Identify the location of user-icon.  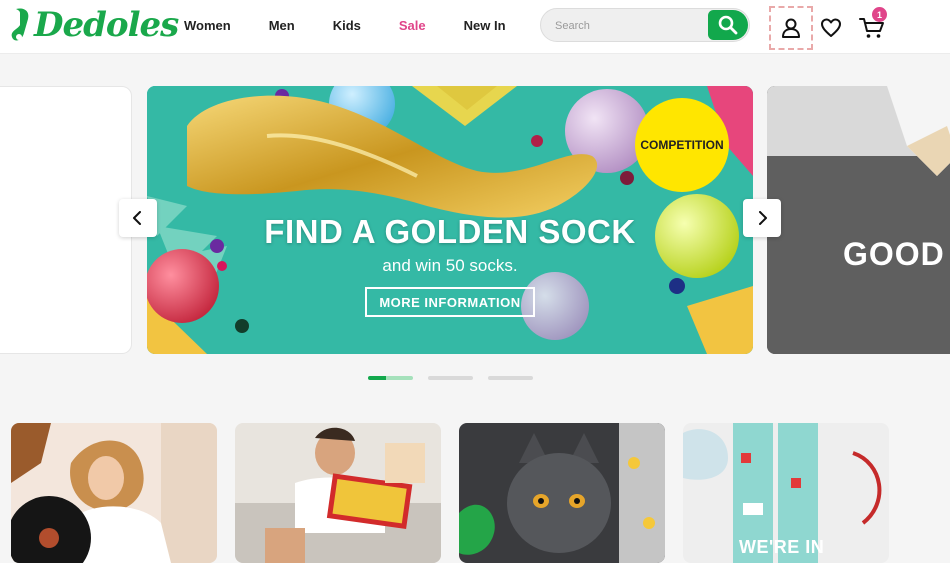
(791, 28).